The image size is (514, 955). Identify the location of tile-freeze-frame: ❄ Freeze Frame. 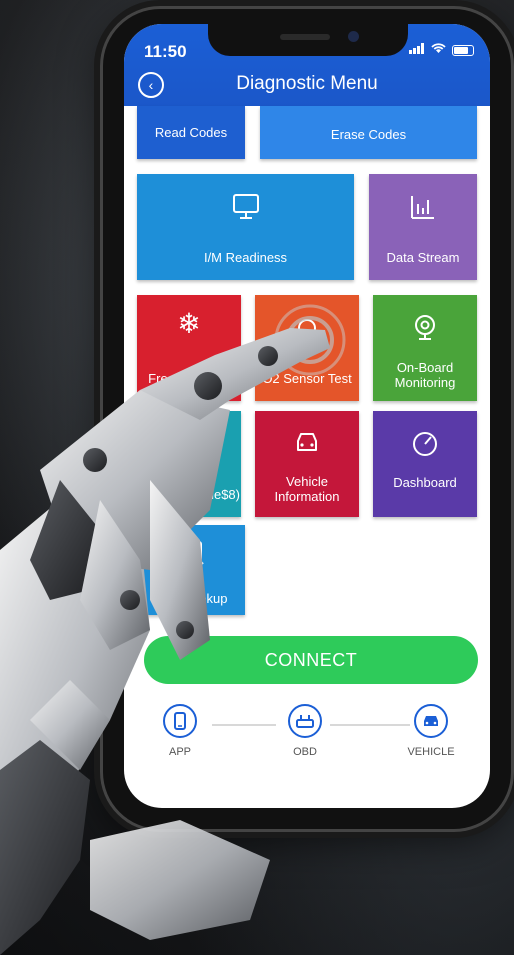
(189, 348).